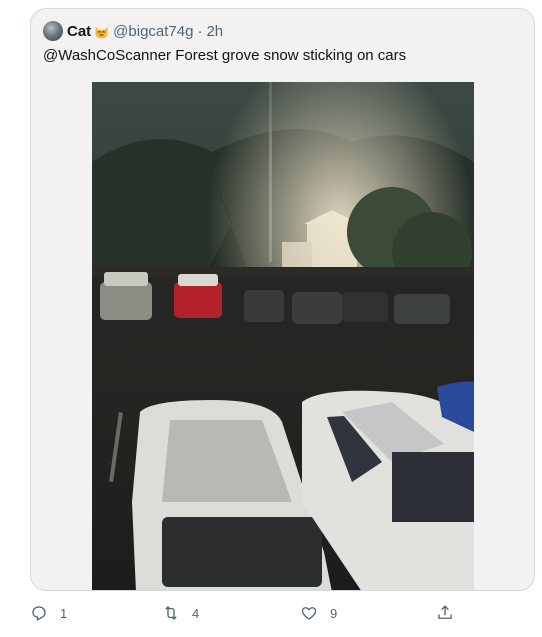  What do you see at coordinates (48, 613) in the screenshot?
I see `reply-button: 1` at bounding box center [48, 613].